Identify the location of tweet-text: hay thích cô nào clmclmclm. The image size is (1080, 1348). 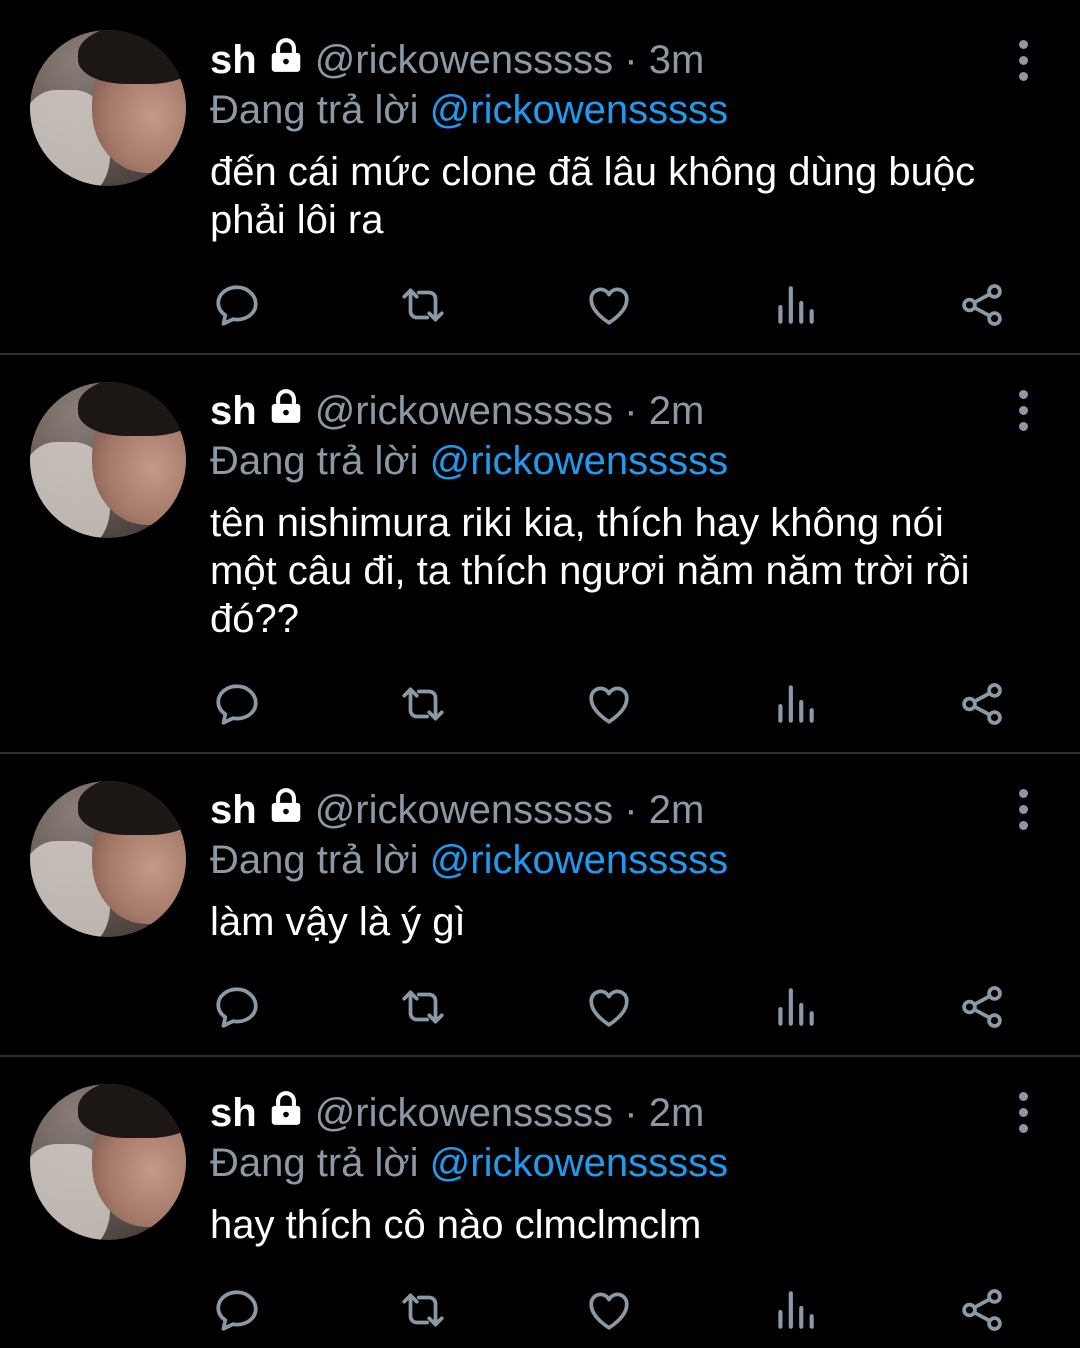
(625, 1225).